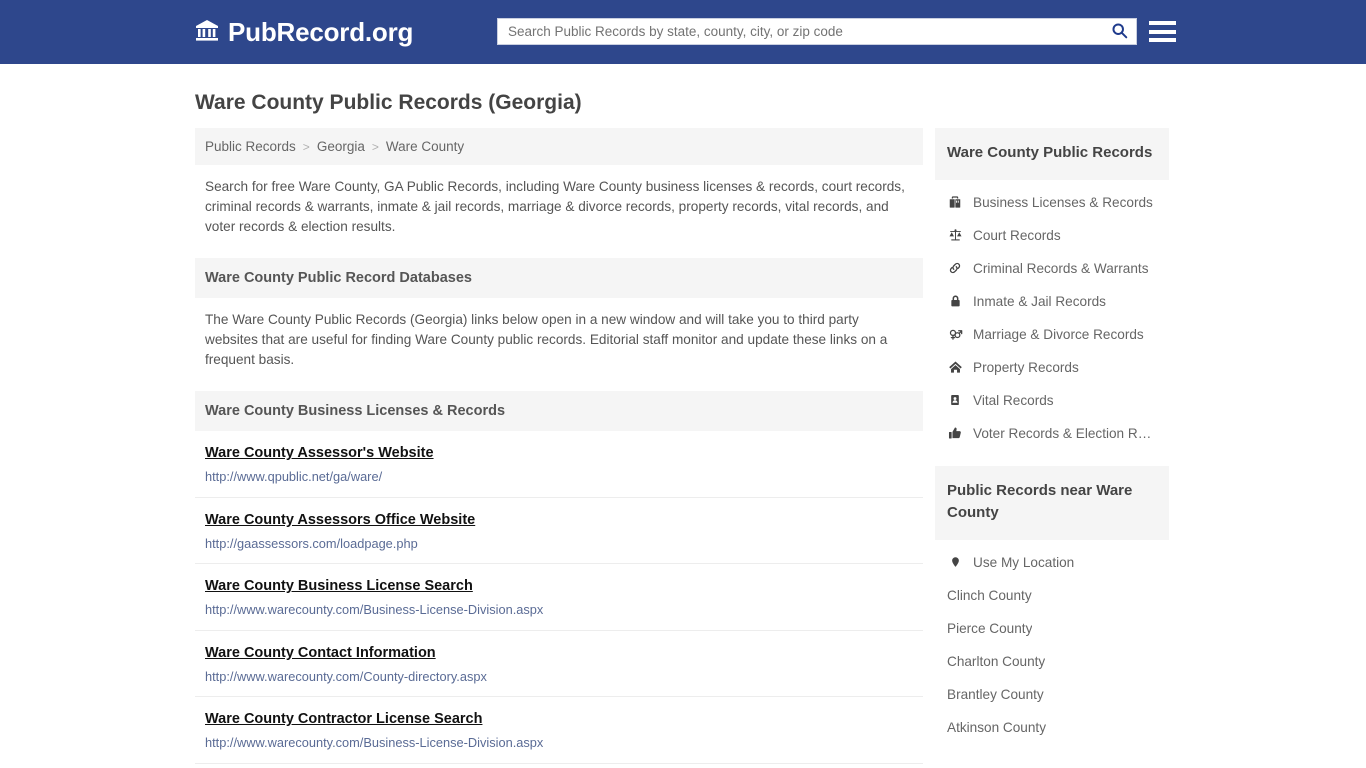  I want to click on records-panel-heading: Ware County Public Records, so click(1052, 154).